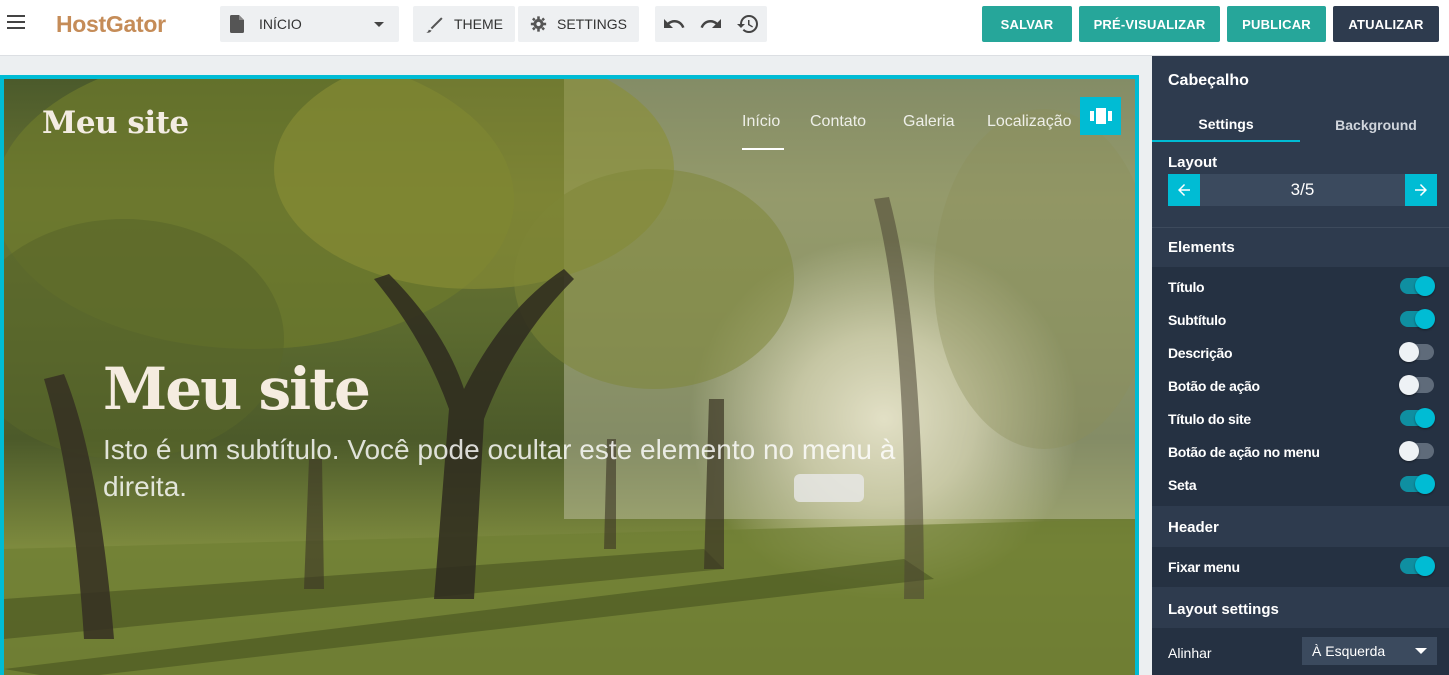  I want to click on toggle-label-seta: Seta, so click(1182, 485).